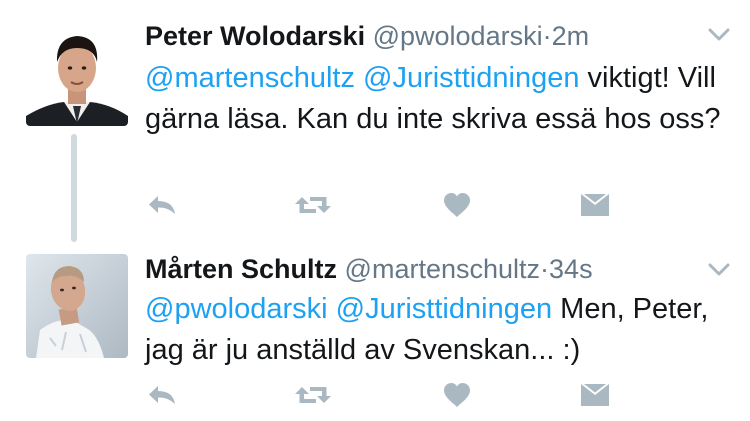 The width and height of the screenshot is (750, 421). Describe the element at coordinates (255, 36) in the screenshot. I see `display-name: Peter Wolodarski` at that location.